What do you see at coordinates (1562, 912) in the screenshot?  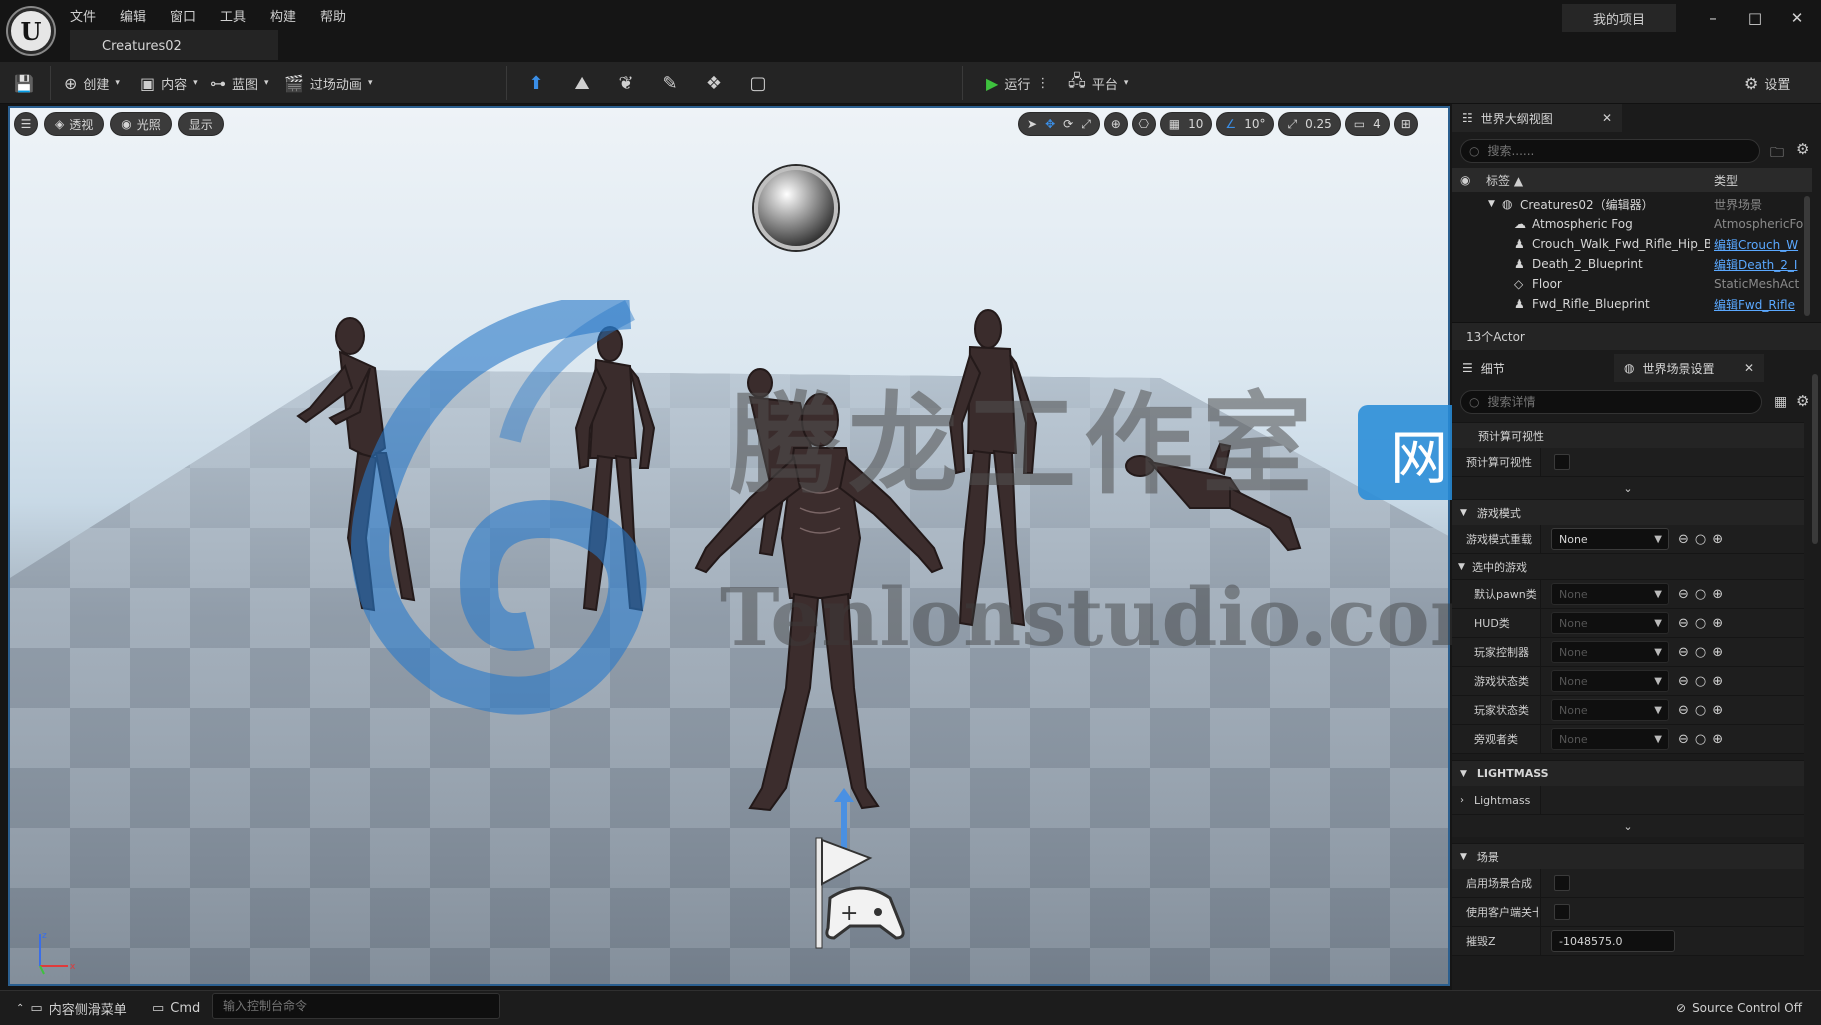 I see `client-side-level-checkbox` at bounding box center [1562, 912].